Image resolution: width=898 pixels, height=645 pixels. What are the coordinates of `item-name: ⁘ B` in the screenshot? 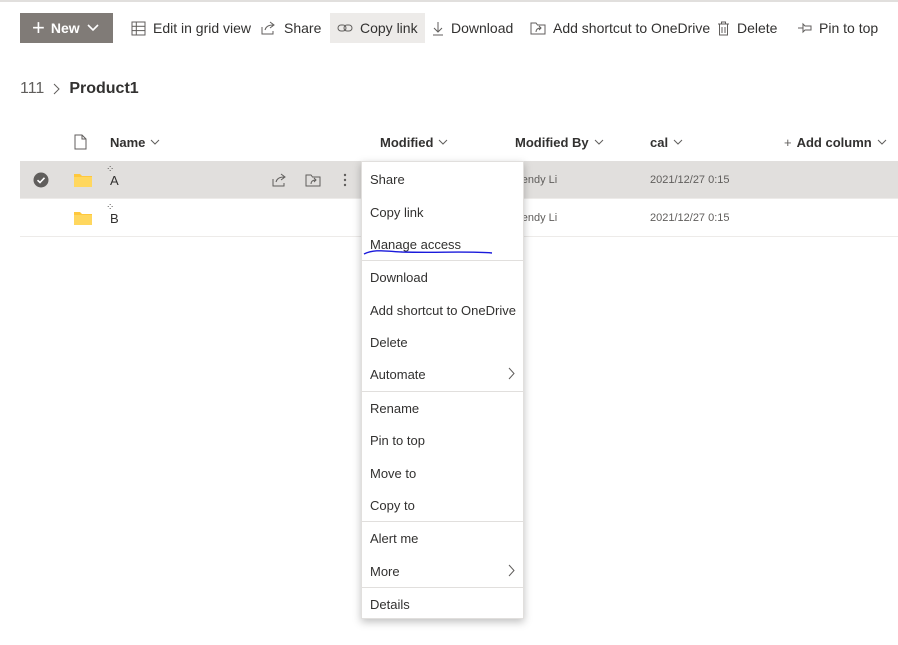 It's located at (112, 218).